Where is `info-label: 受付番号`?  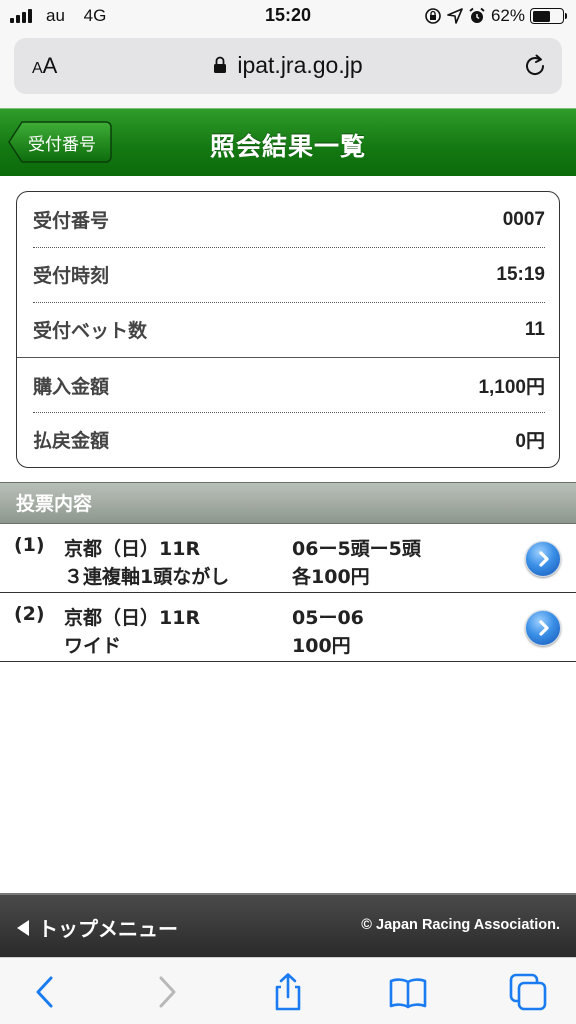 info-label: 受付番号 is located at coordinates (71, 221).